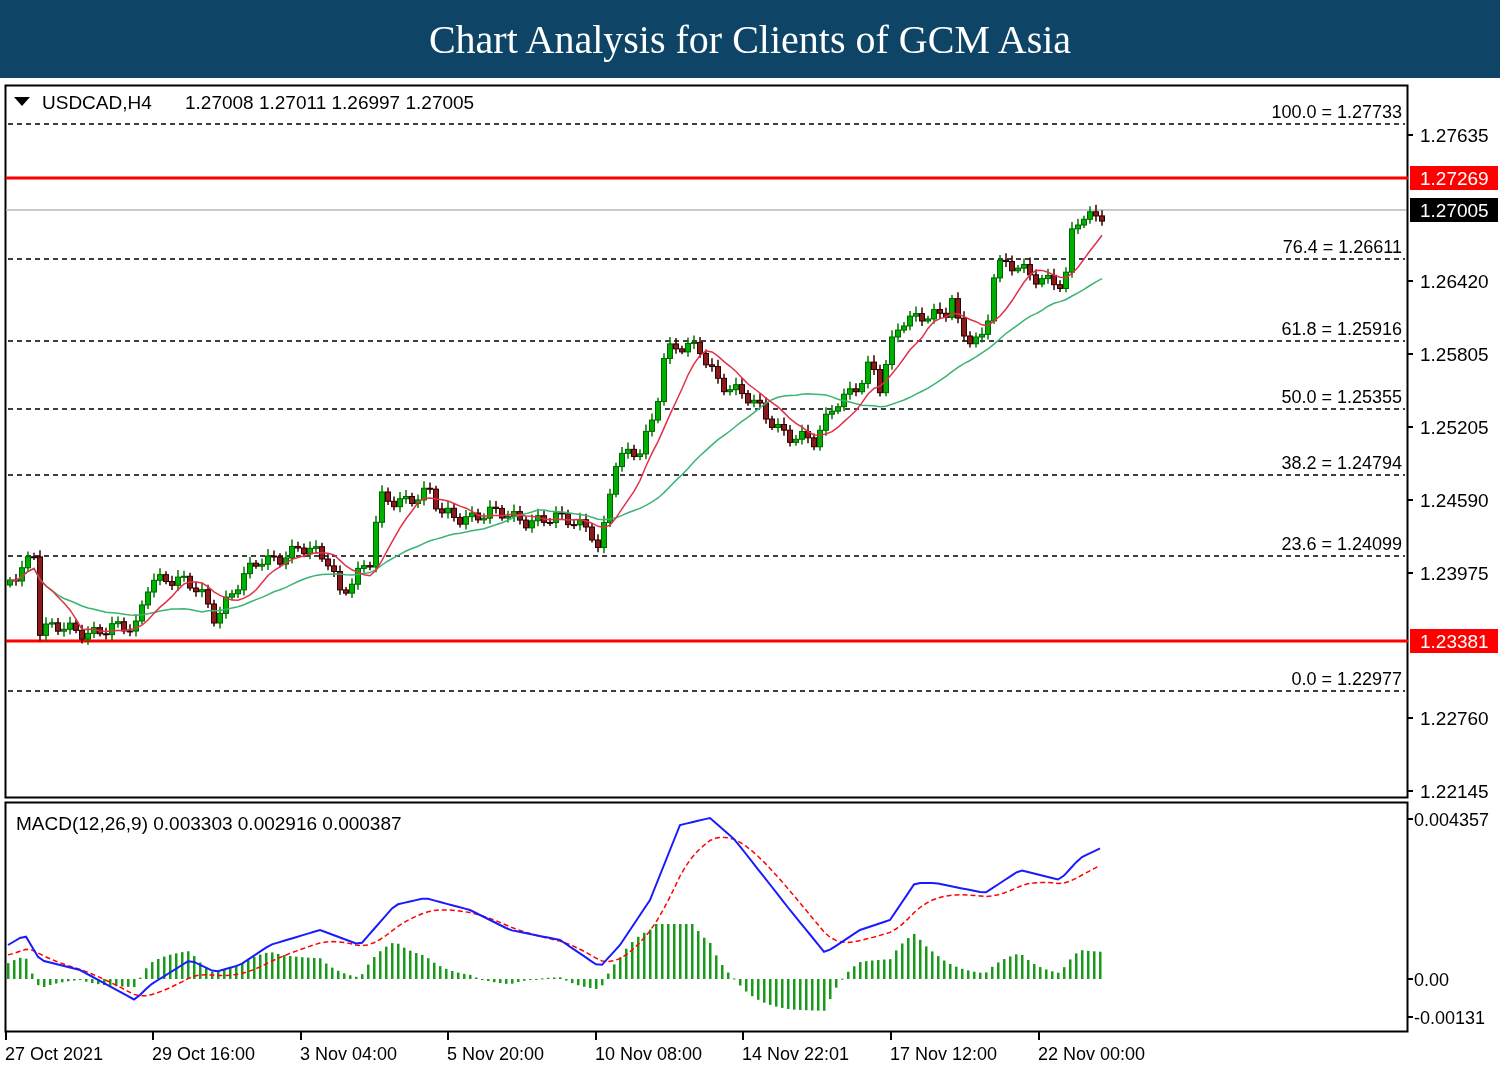 The width and height of the screenshot is (1500, 1071). Describe the element at coordinates (54, 1054) in the screenshot. I see `time-axis-label: 27 Oct 2021` at that location.